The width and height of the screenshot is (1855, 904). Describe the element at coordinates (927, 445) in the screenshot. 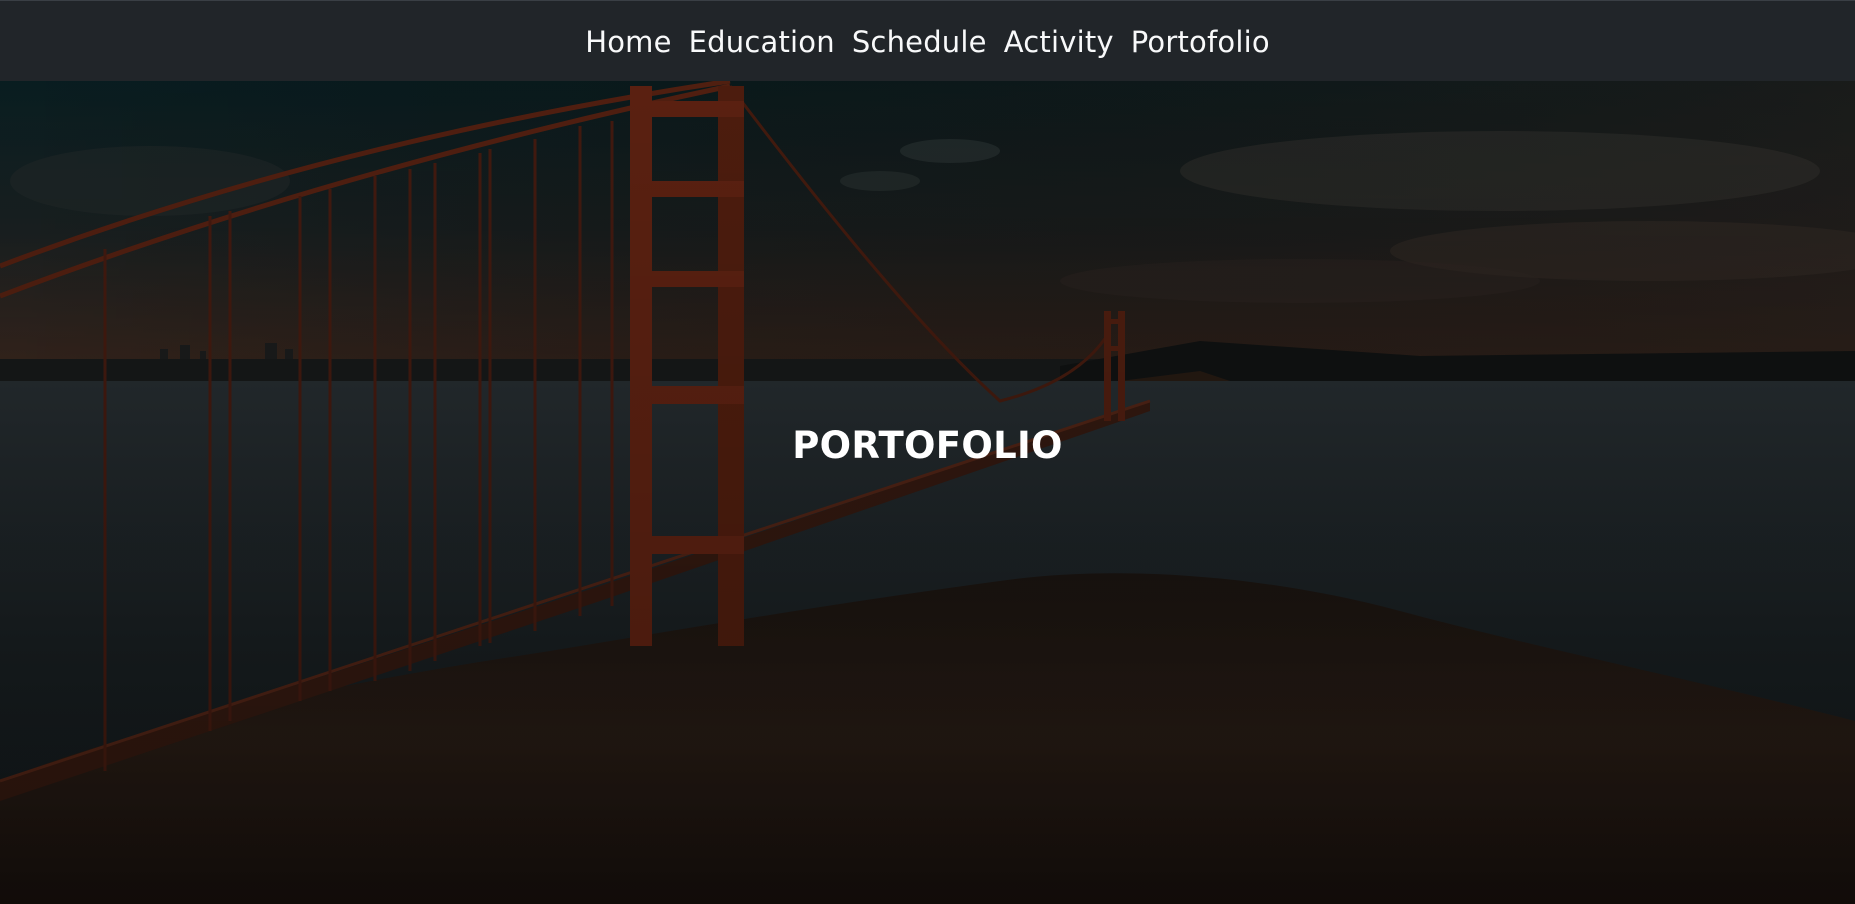

I see `hero-title: PORTOFOLIO` at that location.